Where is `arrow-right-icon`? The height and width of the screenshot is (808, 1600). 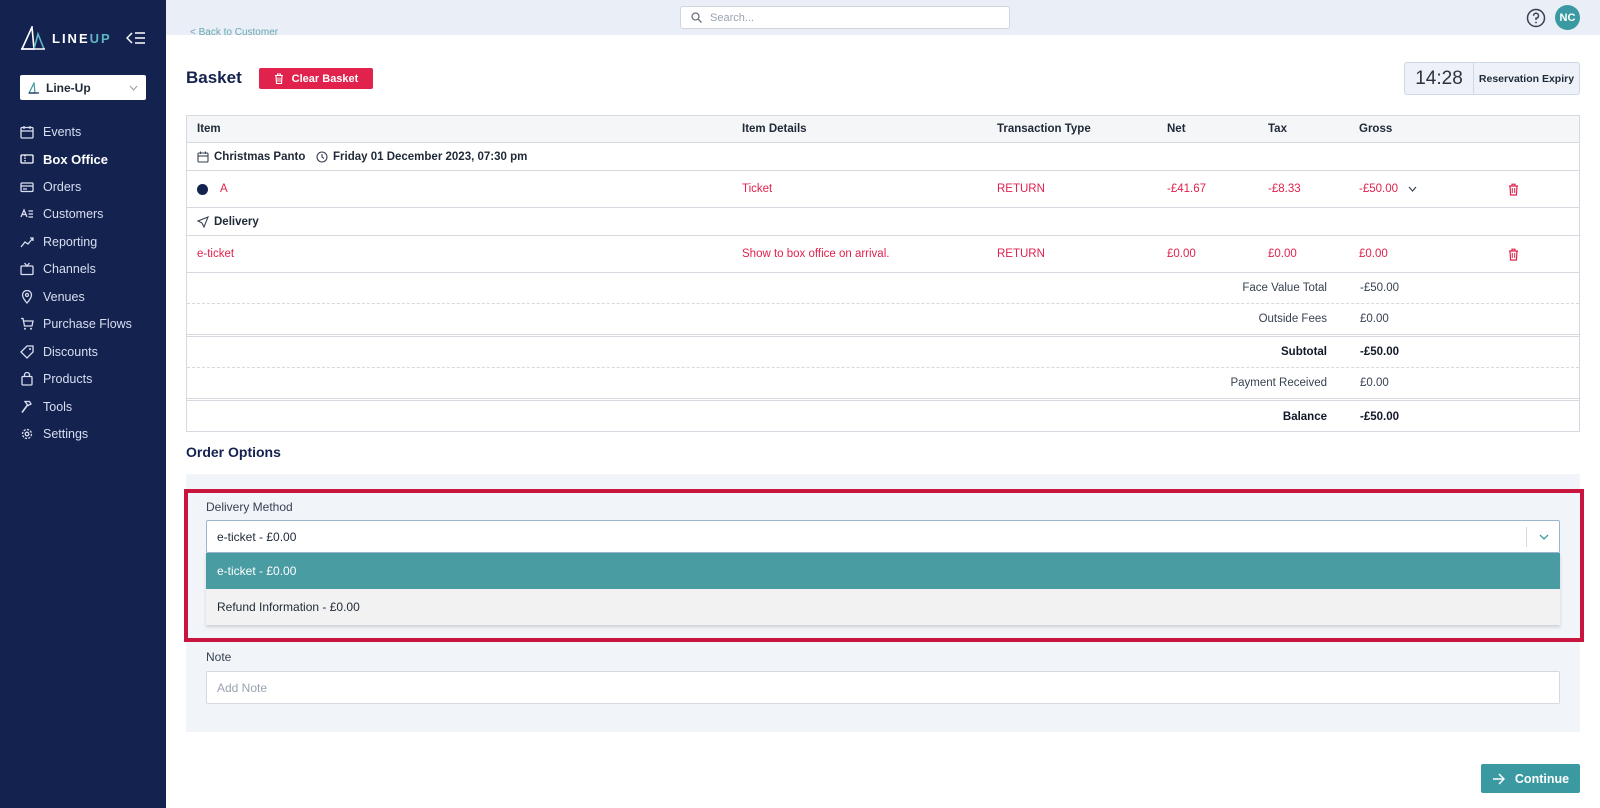
arrow-right-icon is located at coordinates (1498, 778).